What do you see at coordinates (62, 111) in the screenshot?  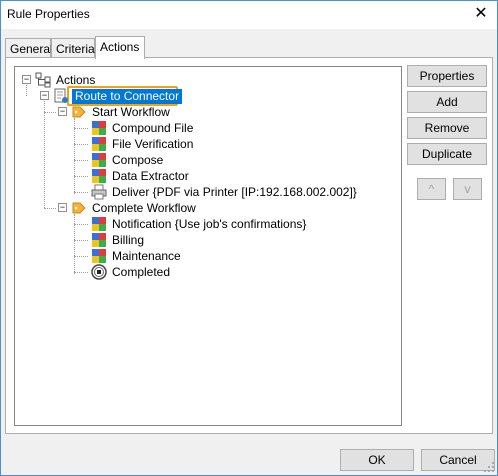 I see `expander-start-workflow: −` at bounding box center [62, 111].